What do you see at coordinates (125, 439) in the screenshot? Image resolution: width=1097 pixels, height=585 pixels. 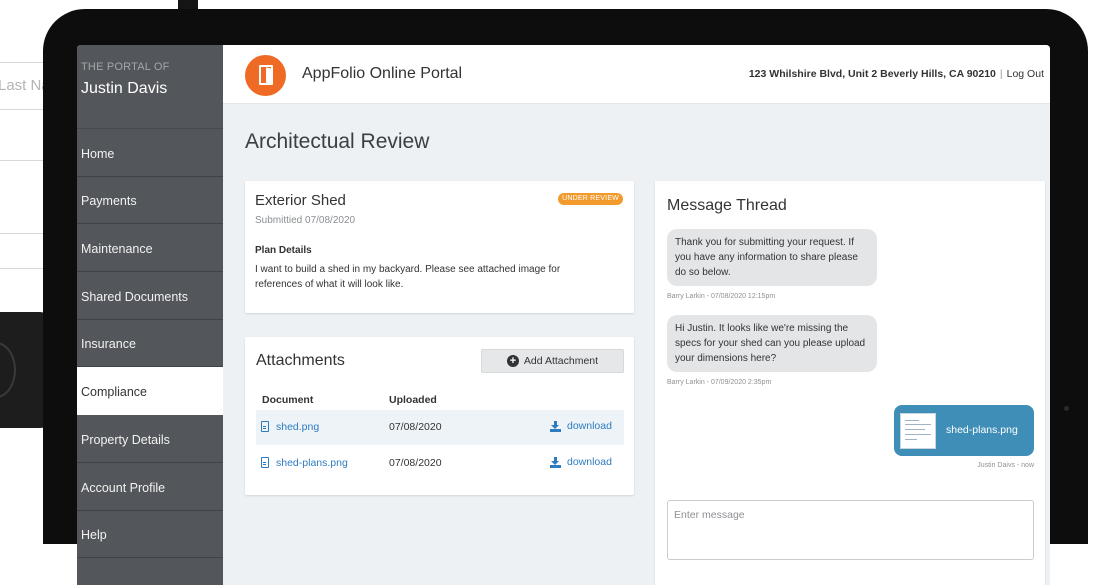 I see `sidebar-item-label: Property Details` at bounding box center [125, 439].